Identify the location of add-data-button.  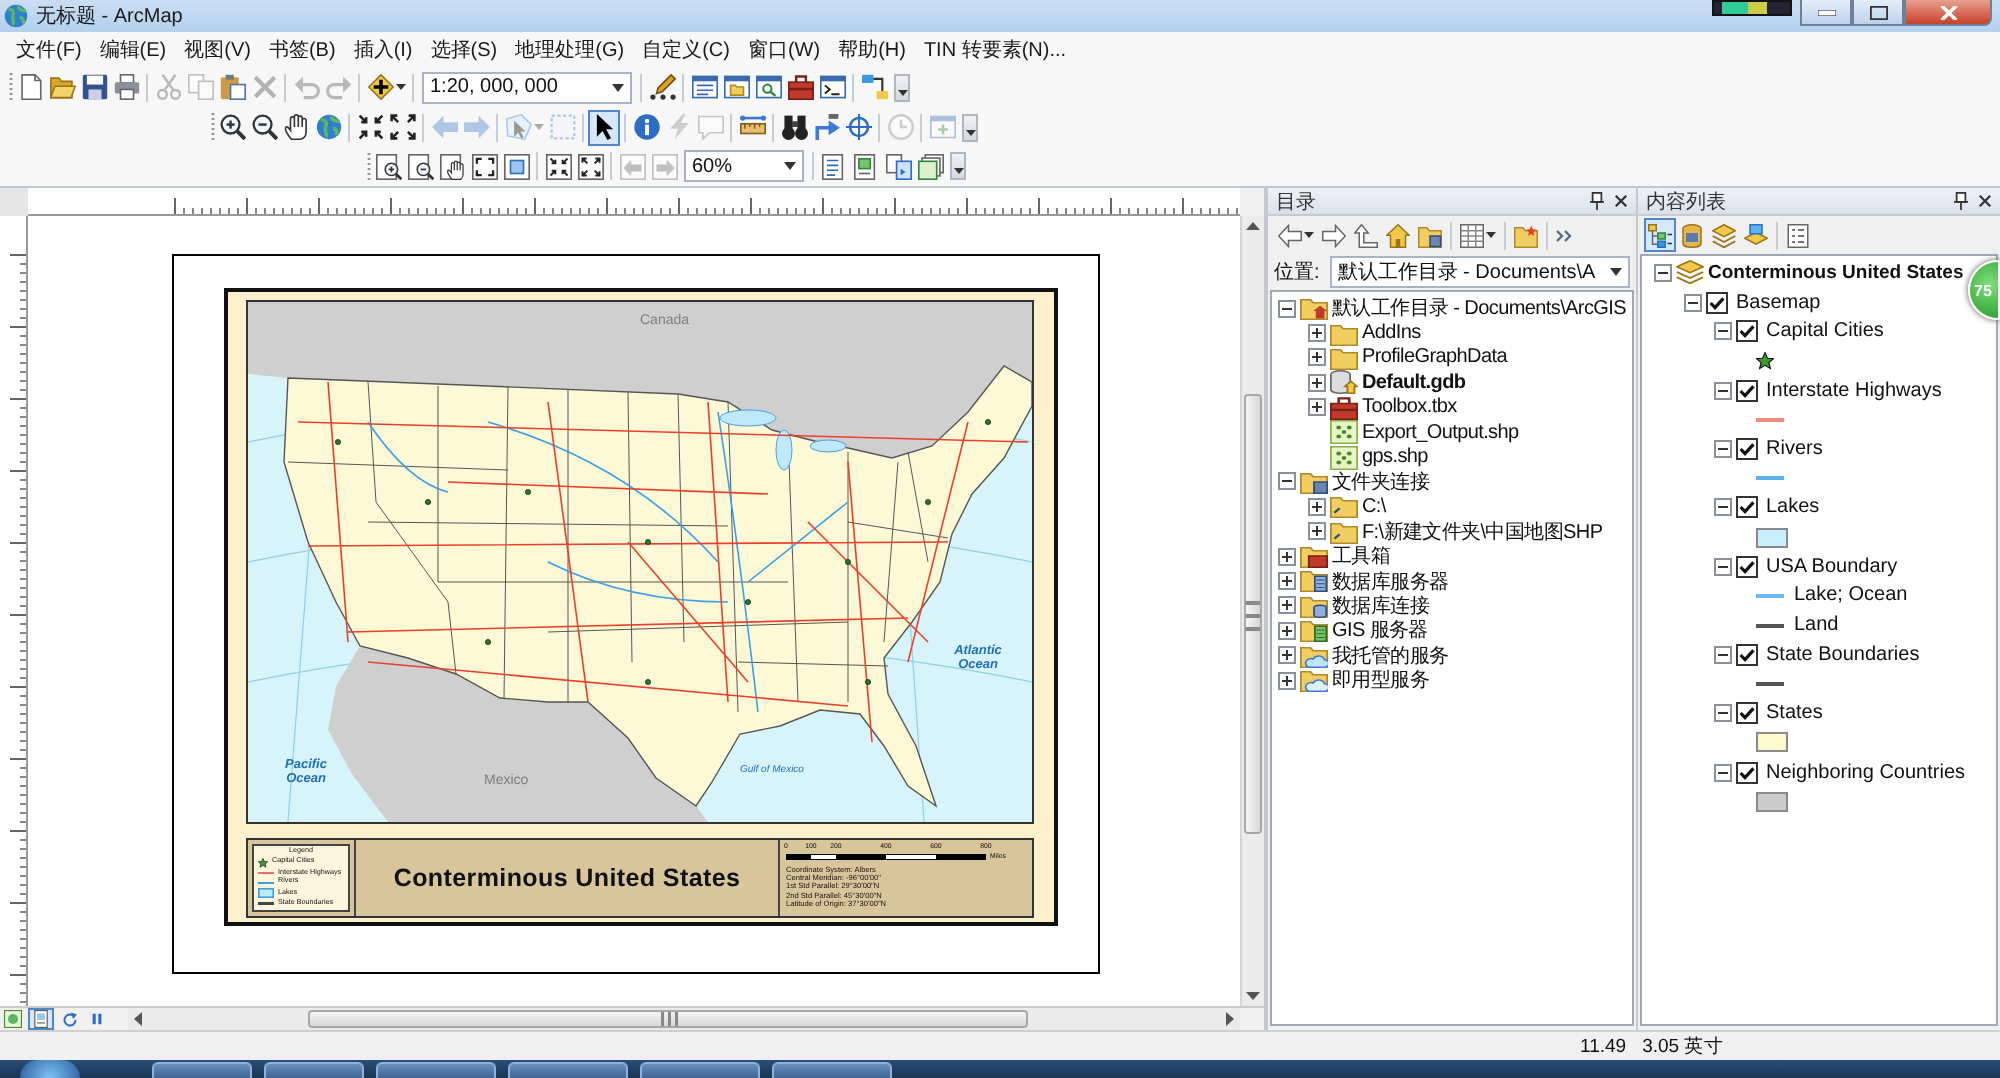
(386, 87).